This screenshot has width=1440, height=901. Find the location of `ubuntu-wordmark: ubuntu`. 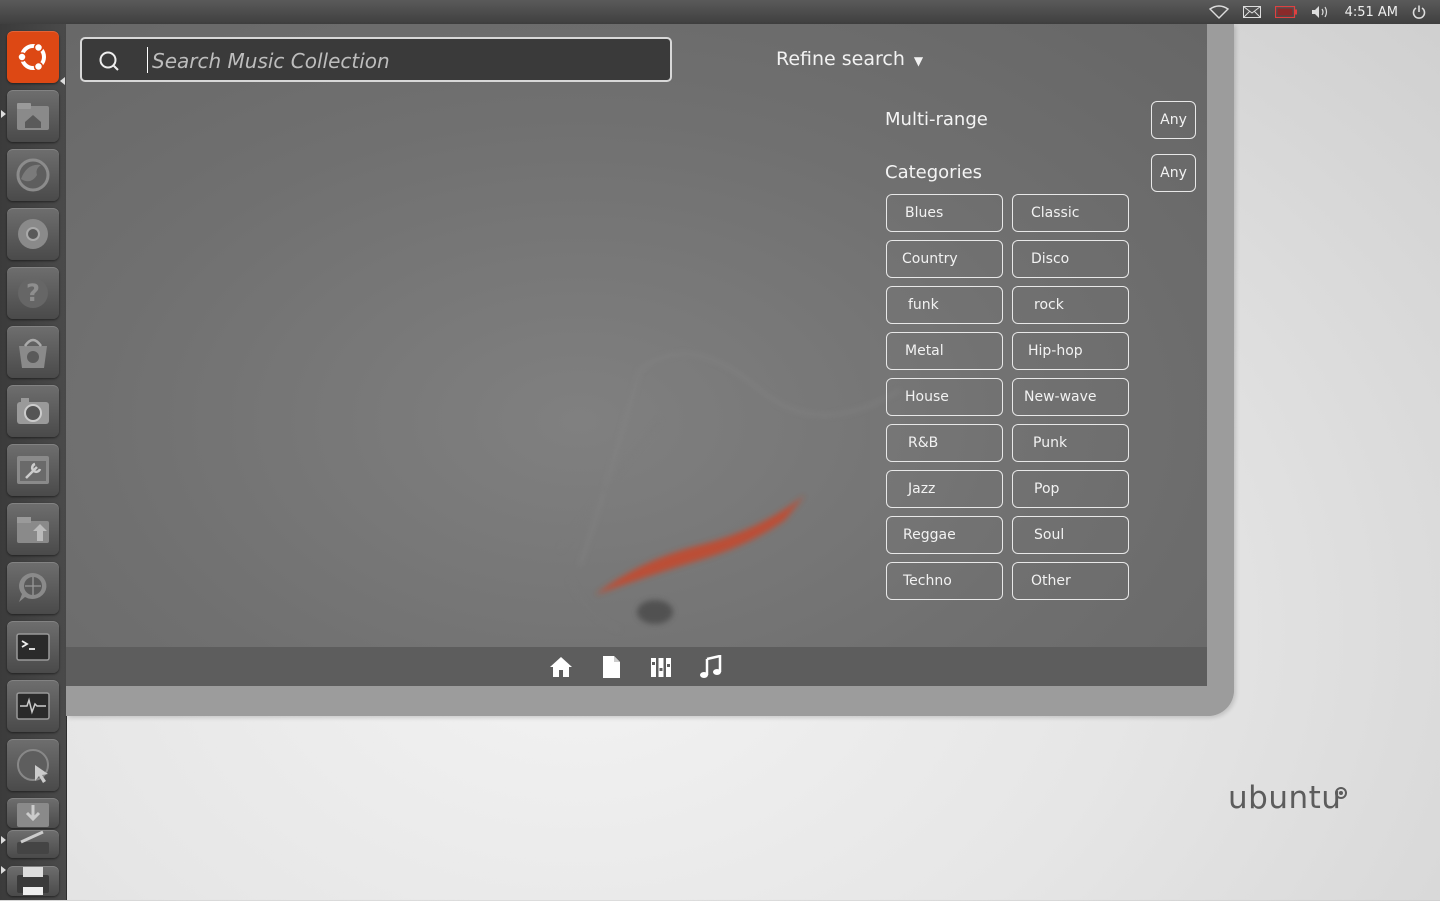

ubuntu-wordmark: ubuntu is located at coordinates (1285, 798).